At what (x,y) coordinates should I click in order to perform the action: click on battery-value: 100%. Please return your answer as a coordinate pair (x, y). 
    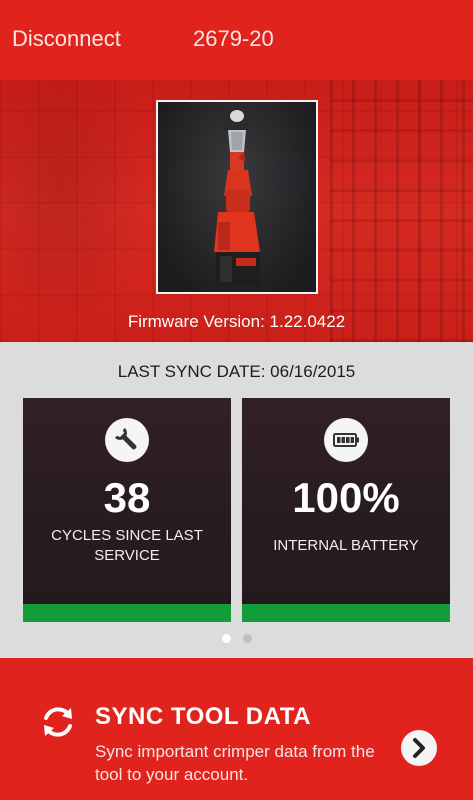
    Looking at the image, I should click on (346, 497).